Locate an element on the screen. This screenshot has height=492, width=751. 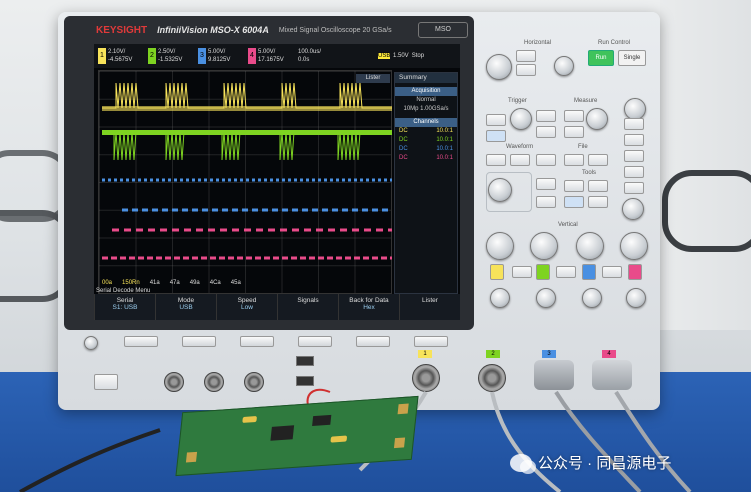
watermark-text: 公众号 · 同昌源电子 is located at coordinates (605, 463).